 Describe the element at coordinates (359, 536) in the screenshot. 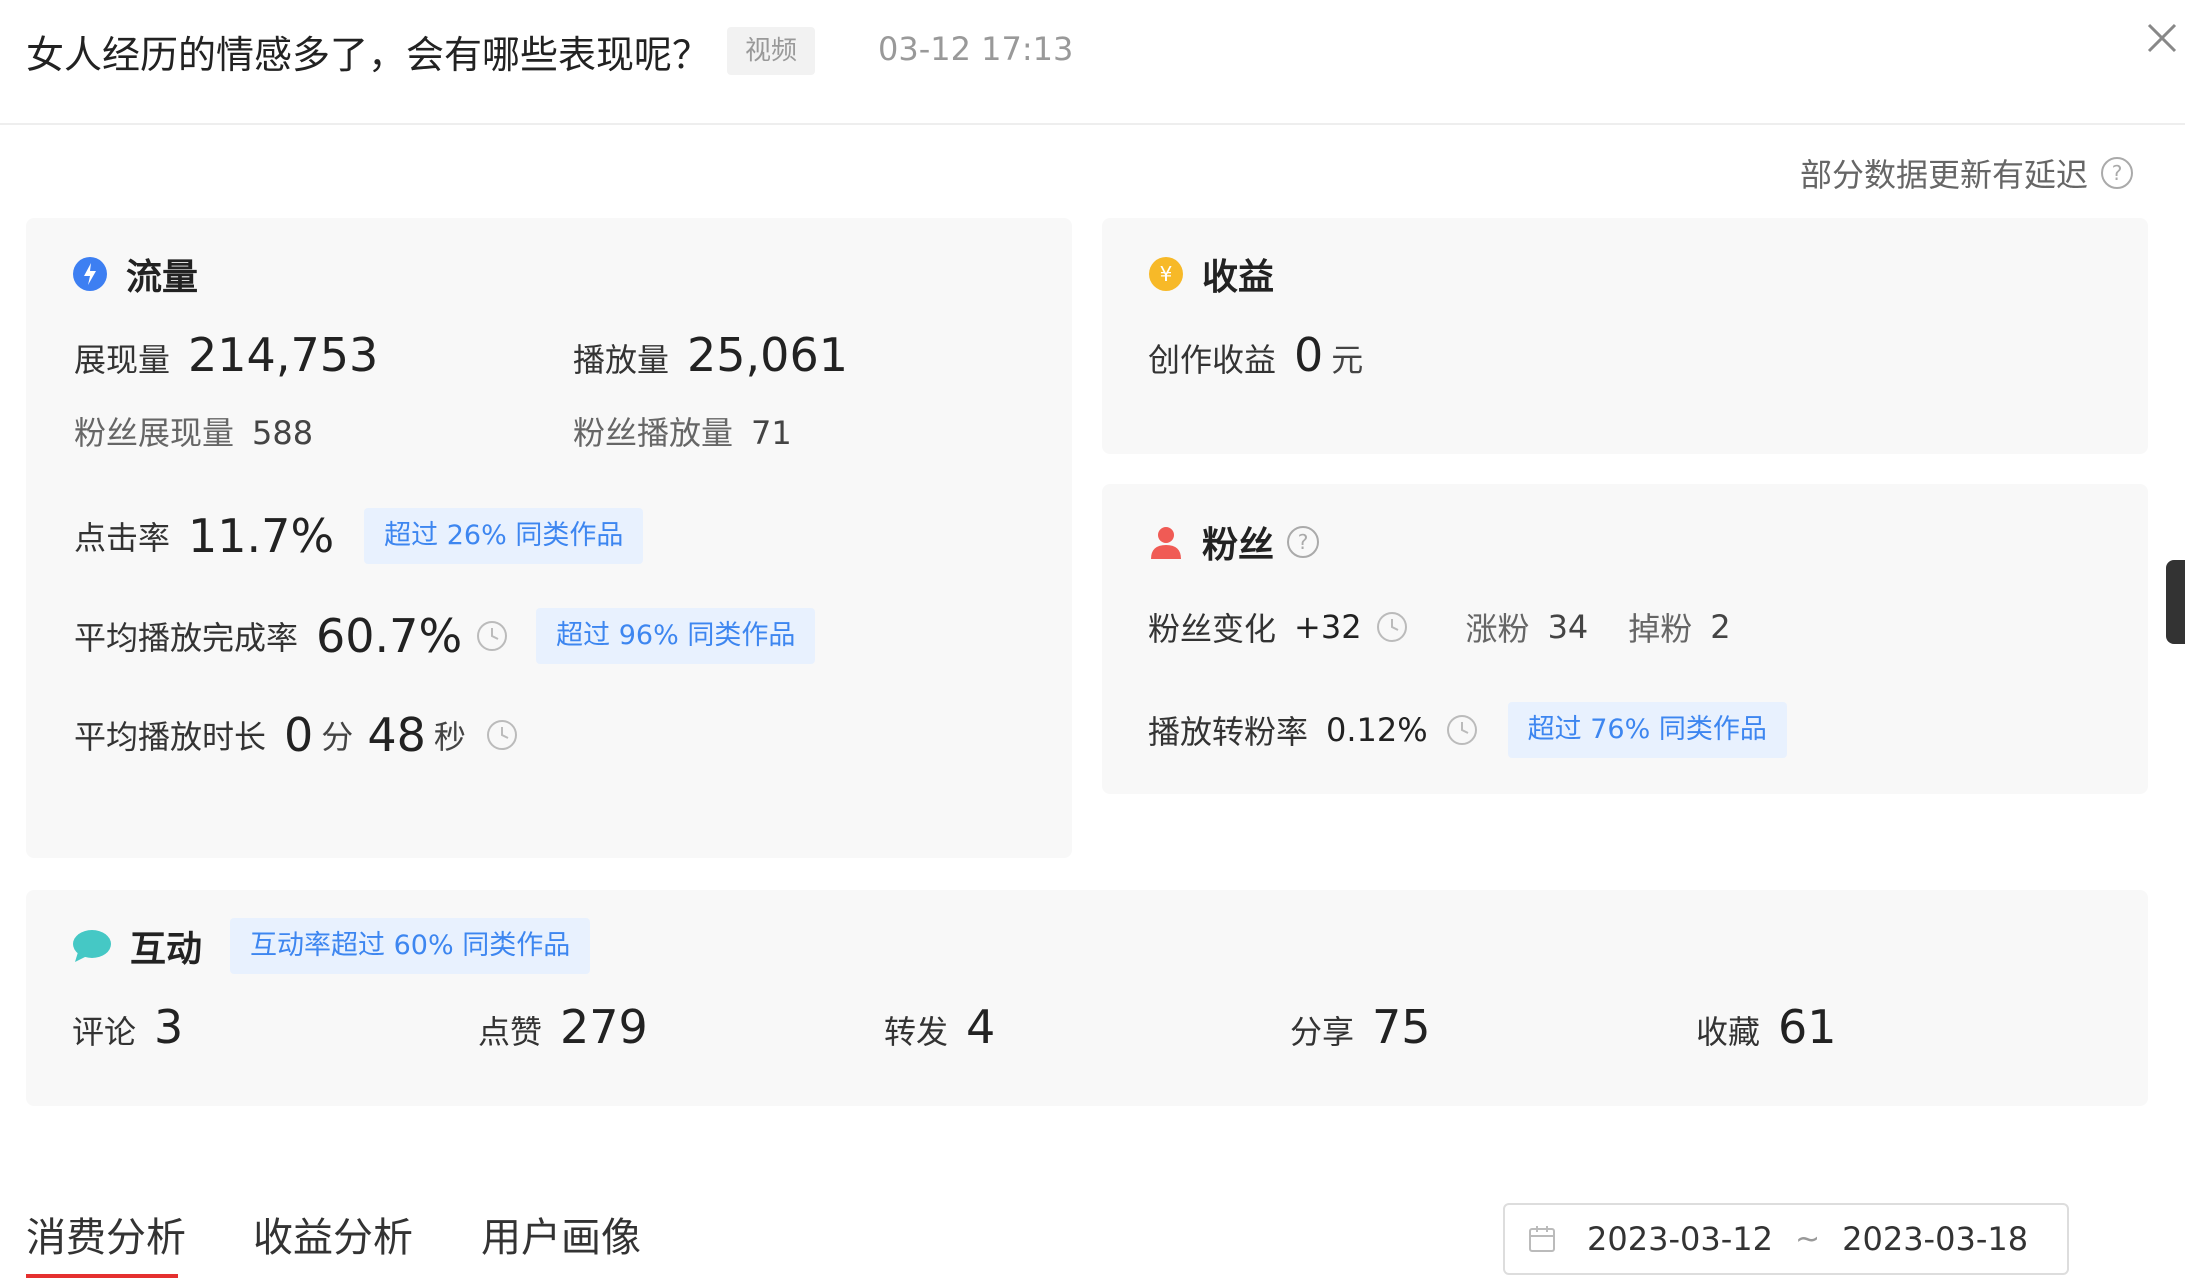

I see `ctr-metric: 点击率 11.7% 超过 26% 同类作品` at that location.